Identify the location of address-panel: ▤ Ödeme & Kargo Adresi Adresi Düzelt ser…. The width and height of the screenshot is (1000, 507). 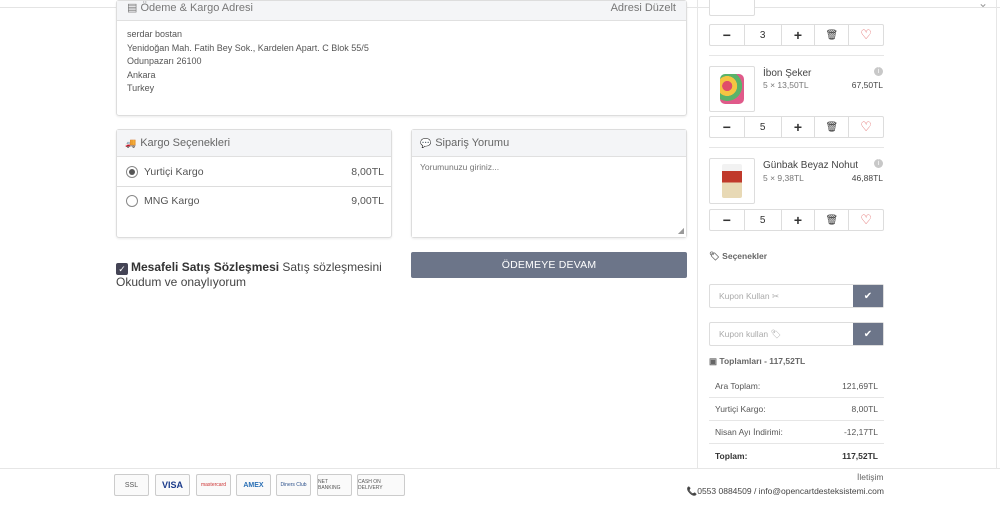
(401, 58).